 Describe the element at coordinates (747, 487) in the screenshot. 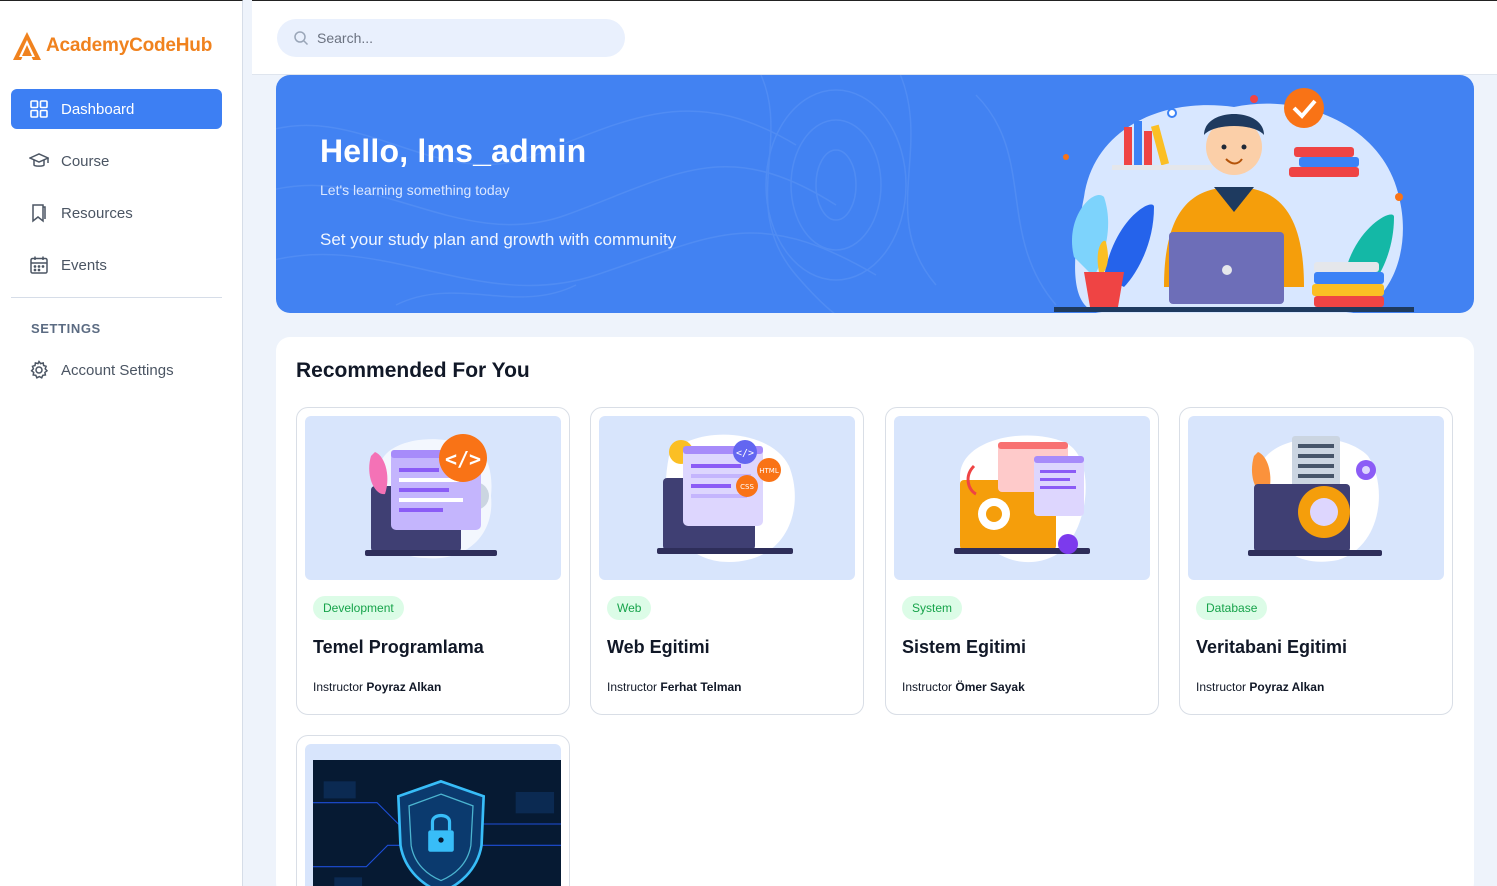

I see `svg-text: CSS` at that location.